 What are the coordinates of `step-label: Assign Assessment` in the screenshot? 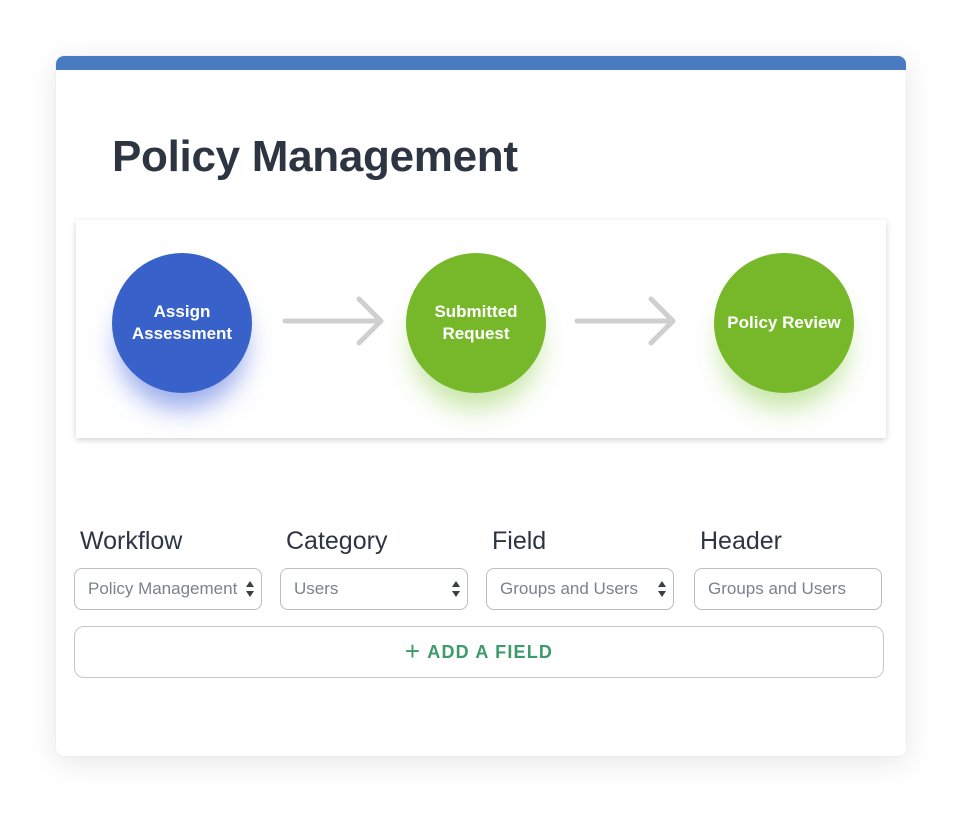 It's located at (182, 322).